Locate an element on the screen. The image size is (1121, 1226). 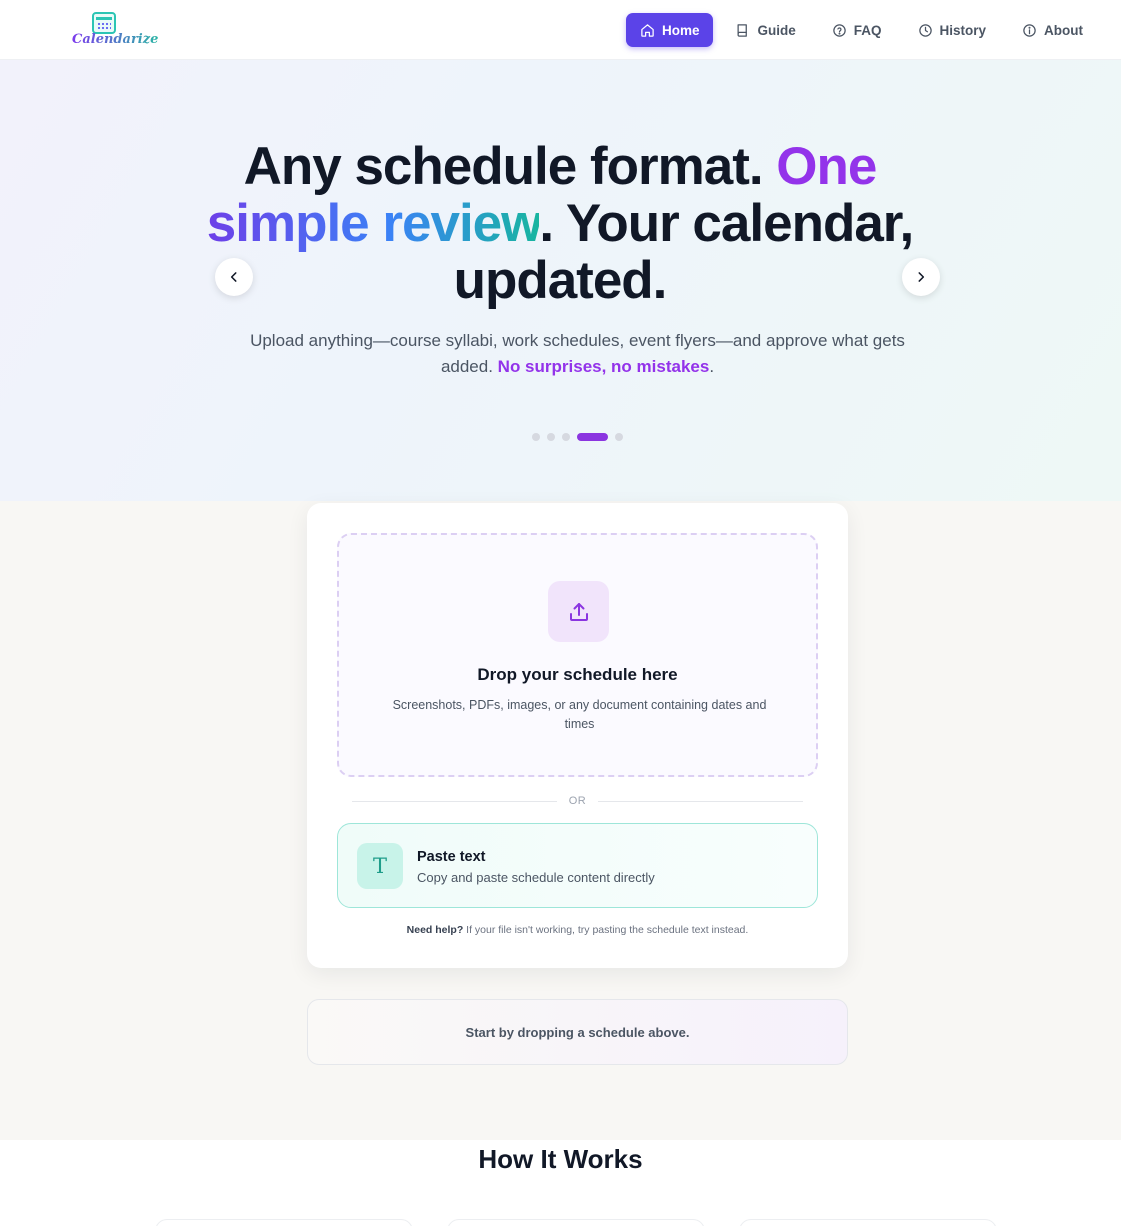
hero-title-highlight-review: simple review is located at coordinates (373, 223).